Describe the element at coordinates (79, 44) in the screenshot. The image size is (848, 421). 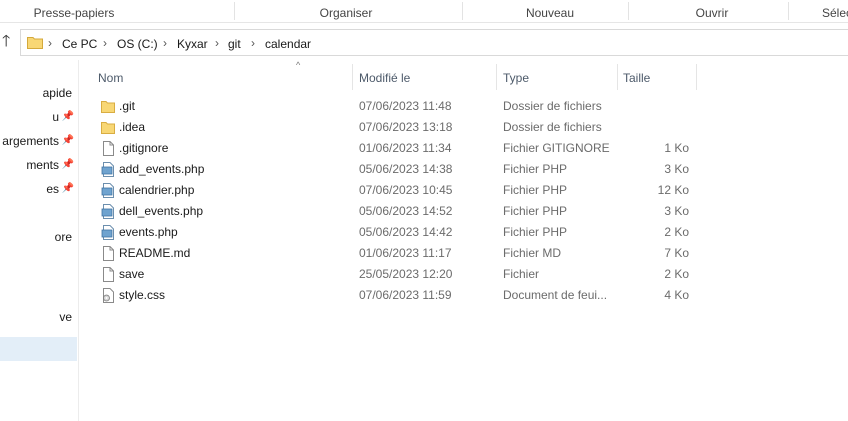
I see `breadcrumb-this-pc: Ce PC` at that location.